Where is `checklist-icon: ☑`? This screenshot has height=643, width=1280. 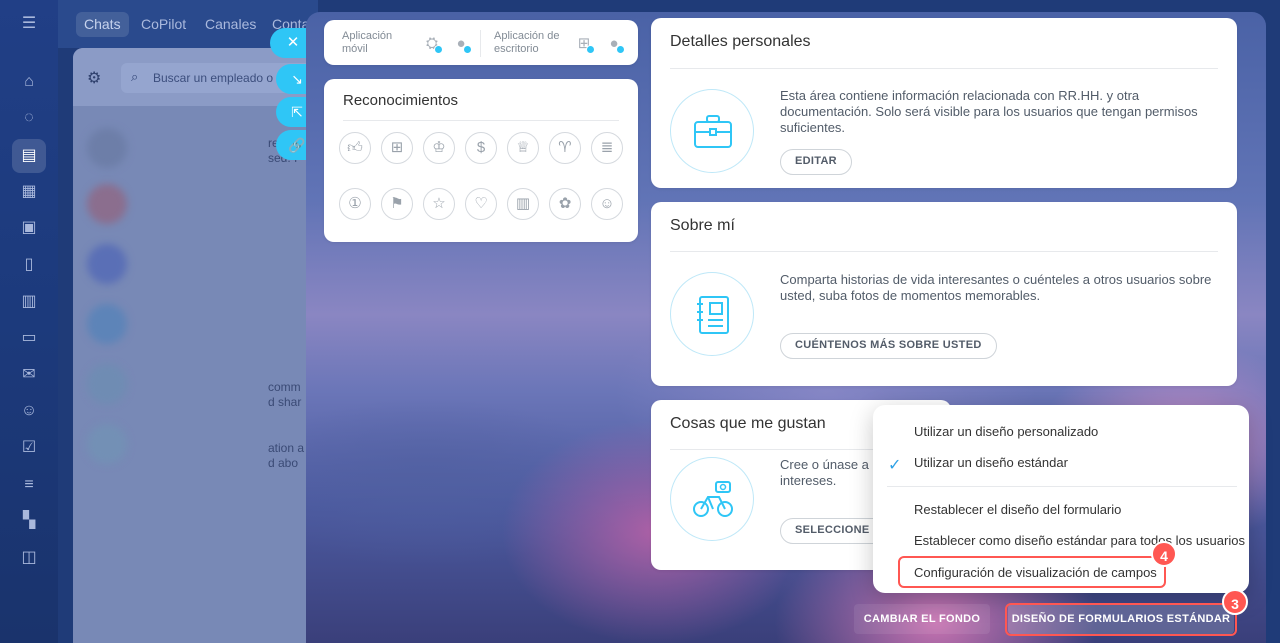 checklist-icon: ☑ is located at coordinates (29, 448).